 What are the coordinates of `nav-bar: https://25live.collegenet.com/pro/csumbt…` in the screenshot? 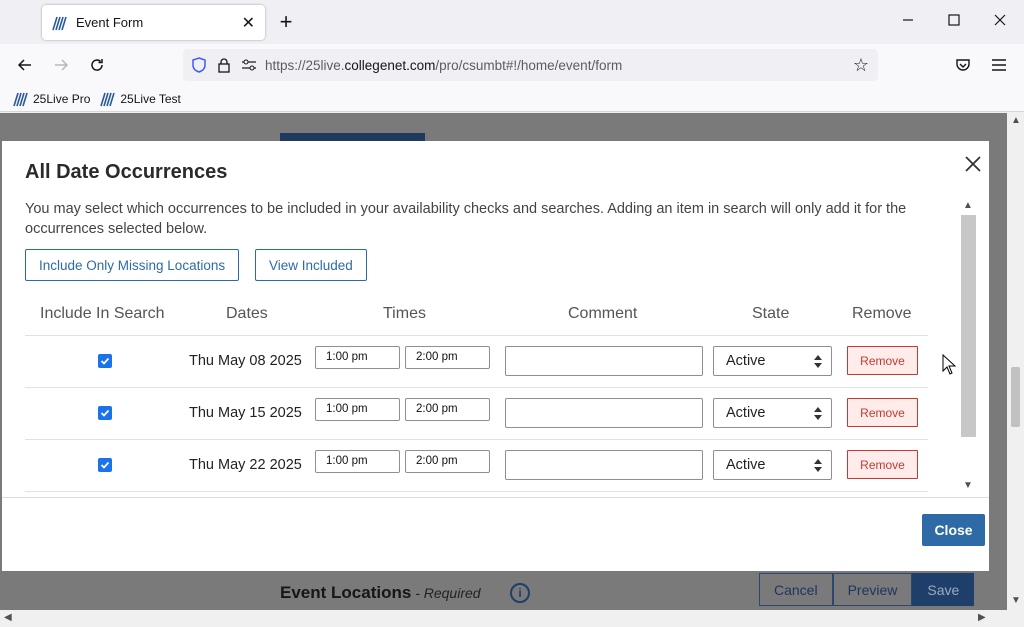 It's located at (512, 65).